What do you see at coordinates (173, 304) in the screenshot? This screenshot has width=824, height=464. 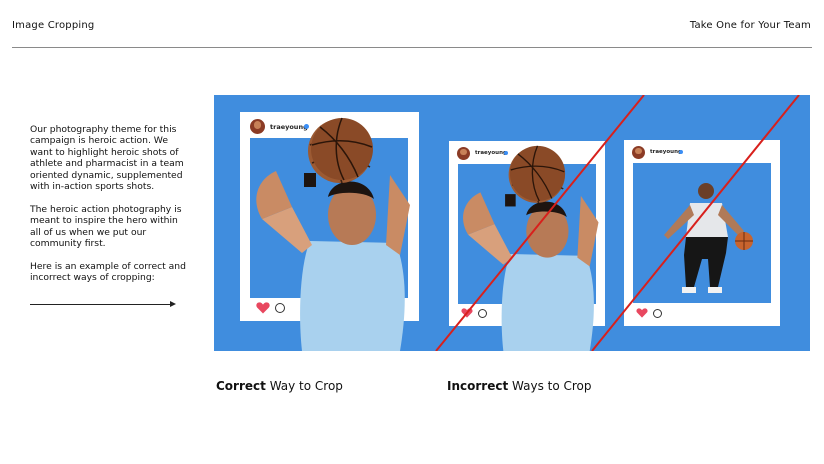 I see `arrow-right-icon` at bounding box center [173, 304].